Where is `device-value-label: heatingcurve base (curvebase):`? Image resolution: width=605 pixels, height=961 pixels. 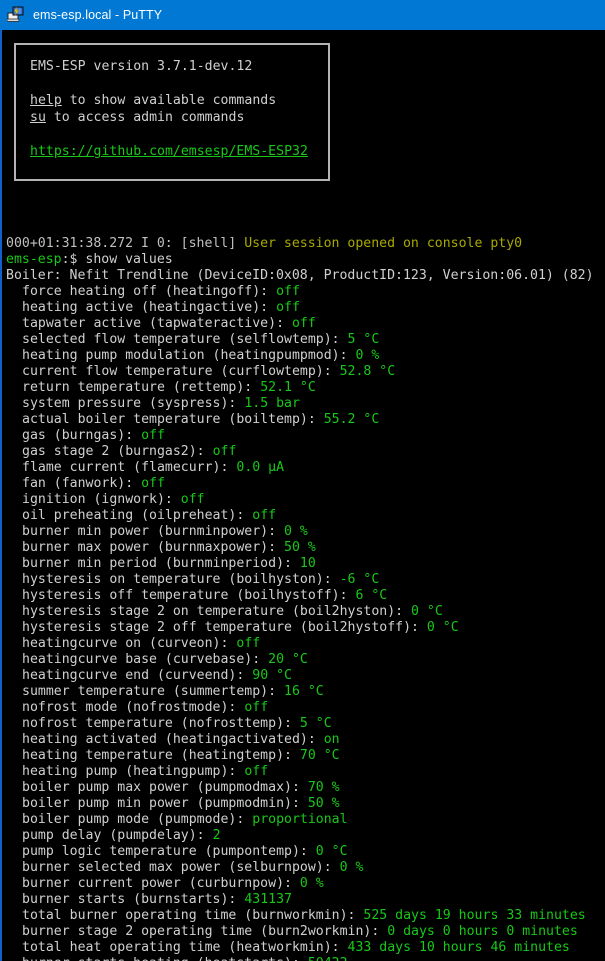
device-value-label: heatingcurve base (curvebase): is located at coordinates (145, 659).